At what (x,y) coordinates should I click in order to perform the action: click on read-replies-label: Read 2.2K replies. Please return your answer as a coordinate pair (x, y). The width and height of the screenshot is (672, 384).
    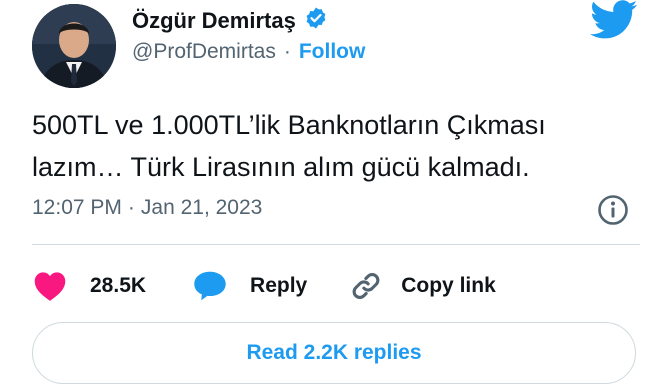
    Looking at the image, I should click on (334, 352).